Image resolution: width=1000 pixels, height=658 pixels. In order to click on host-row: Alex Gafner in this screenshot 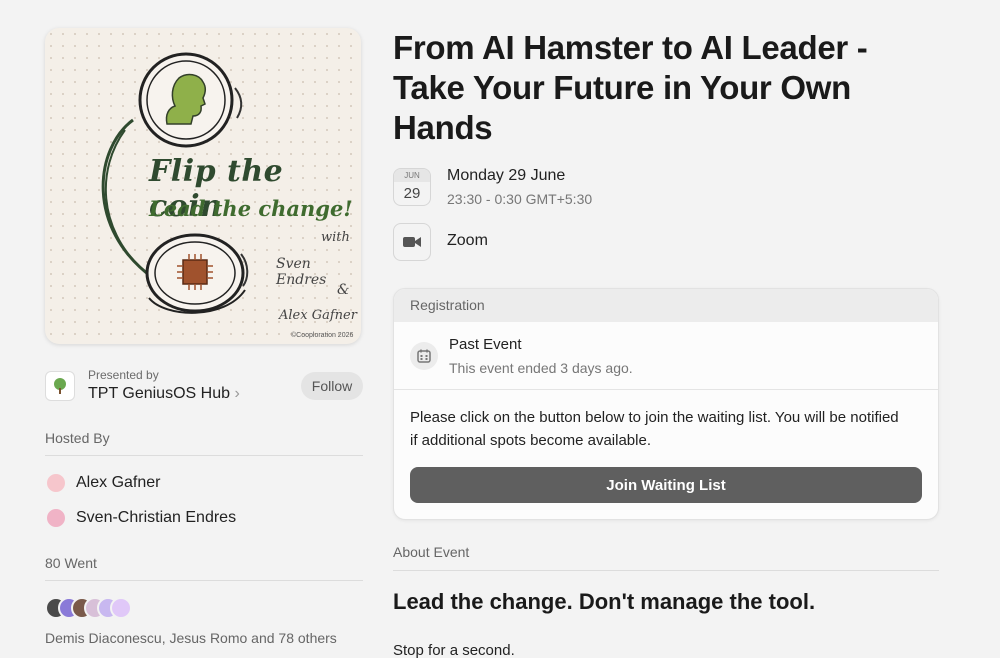, I will do `click(102, 483)`.